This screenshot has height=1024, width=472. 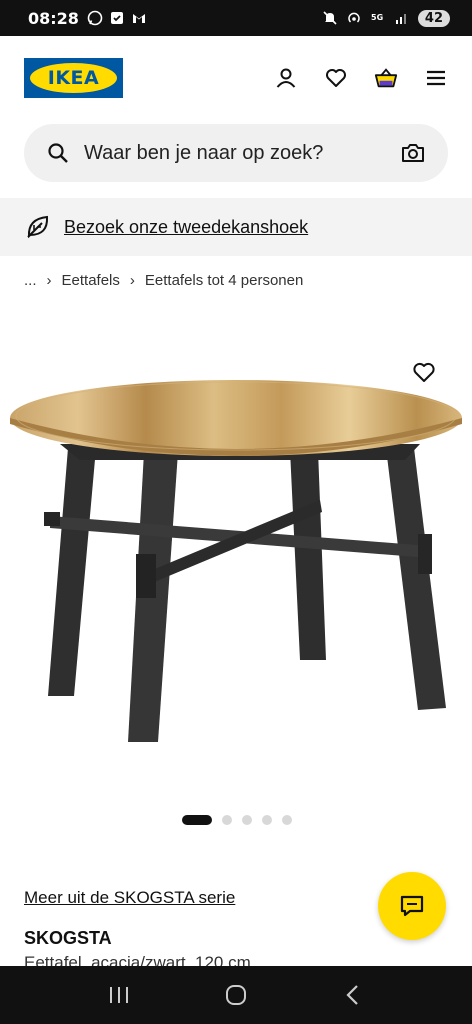 I want to click on system-nav-bar, so click(x=236, y=995).